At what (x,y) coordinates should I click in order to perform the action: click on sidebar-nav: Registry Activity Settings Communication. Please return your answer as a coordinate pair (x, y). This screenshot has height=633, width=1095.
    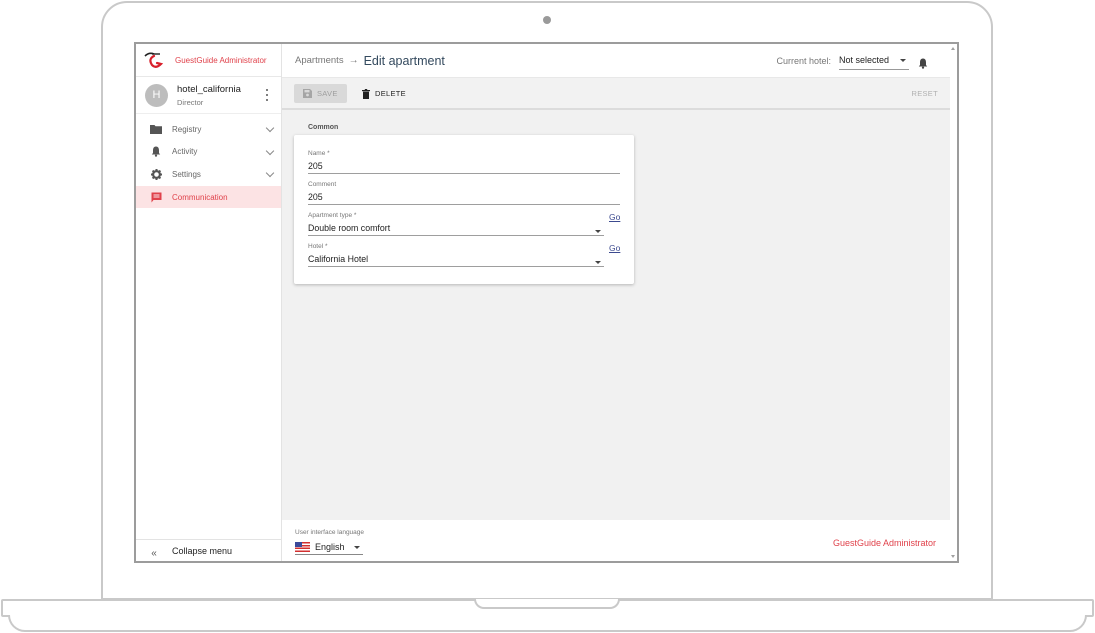
    Looking at the image, I should click on (208, 163).